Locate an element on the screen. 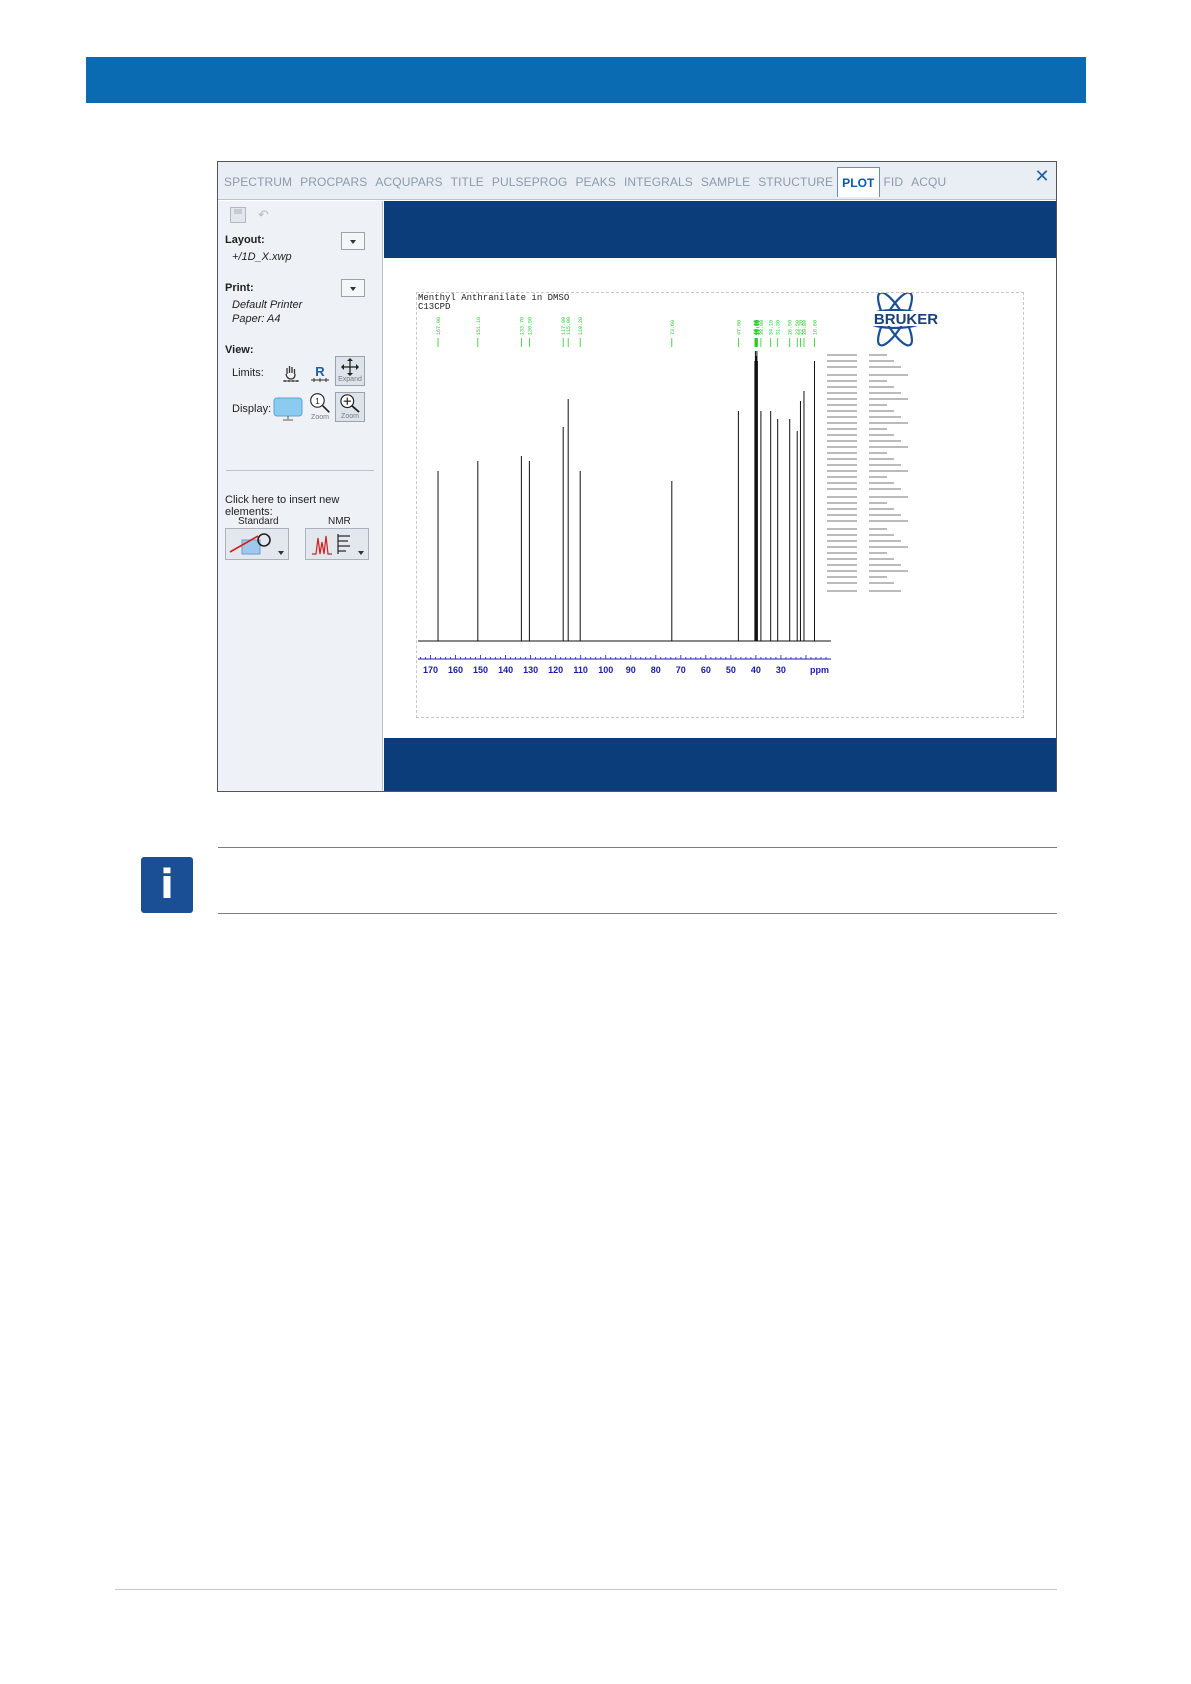  zoom-in-button: Zoom is located at coordinates (350, 407).